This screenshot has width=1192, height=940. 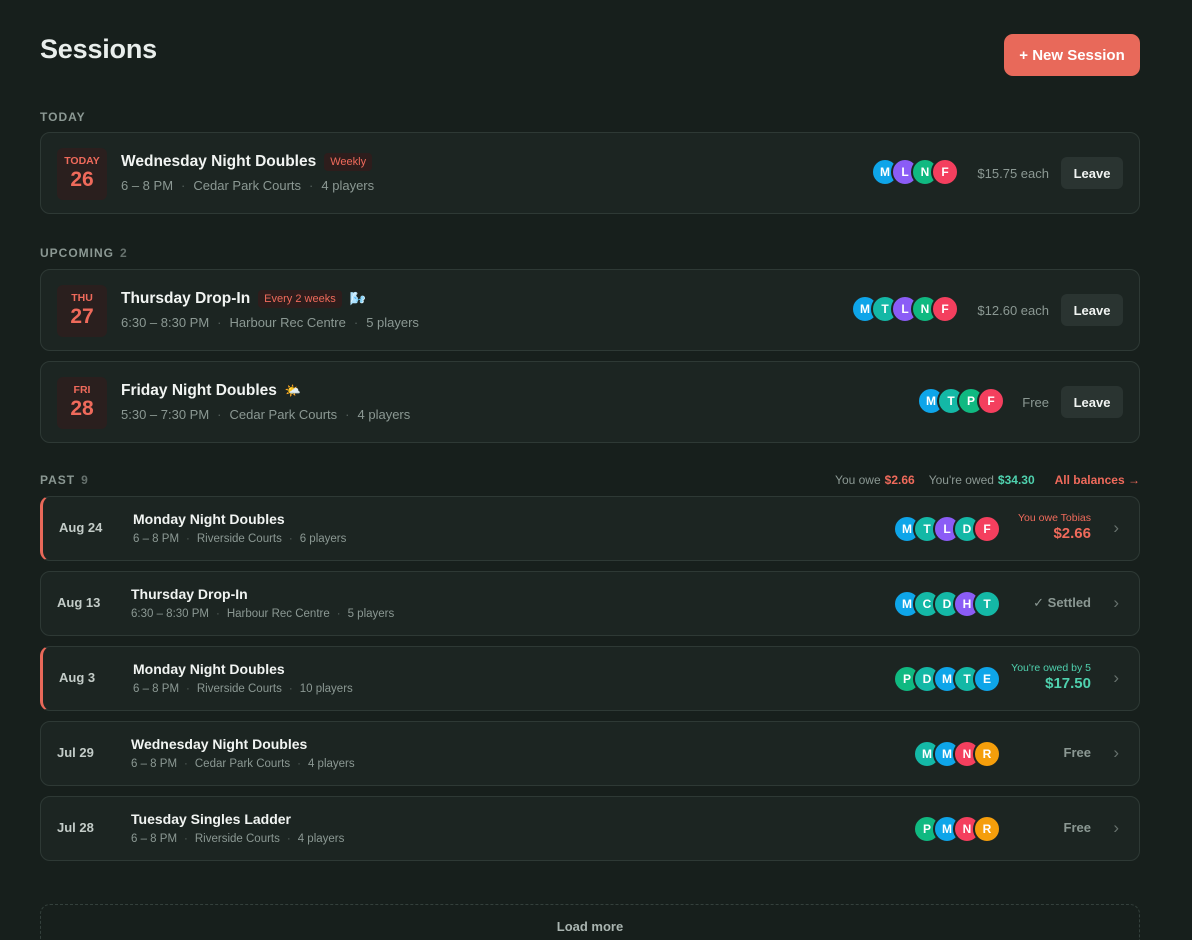 What do you see at coordinates (1051, 668) in the screenshot?
I see `balance-label: You're owed by 5` at bounding box center [1051, 668].